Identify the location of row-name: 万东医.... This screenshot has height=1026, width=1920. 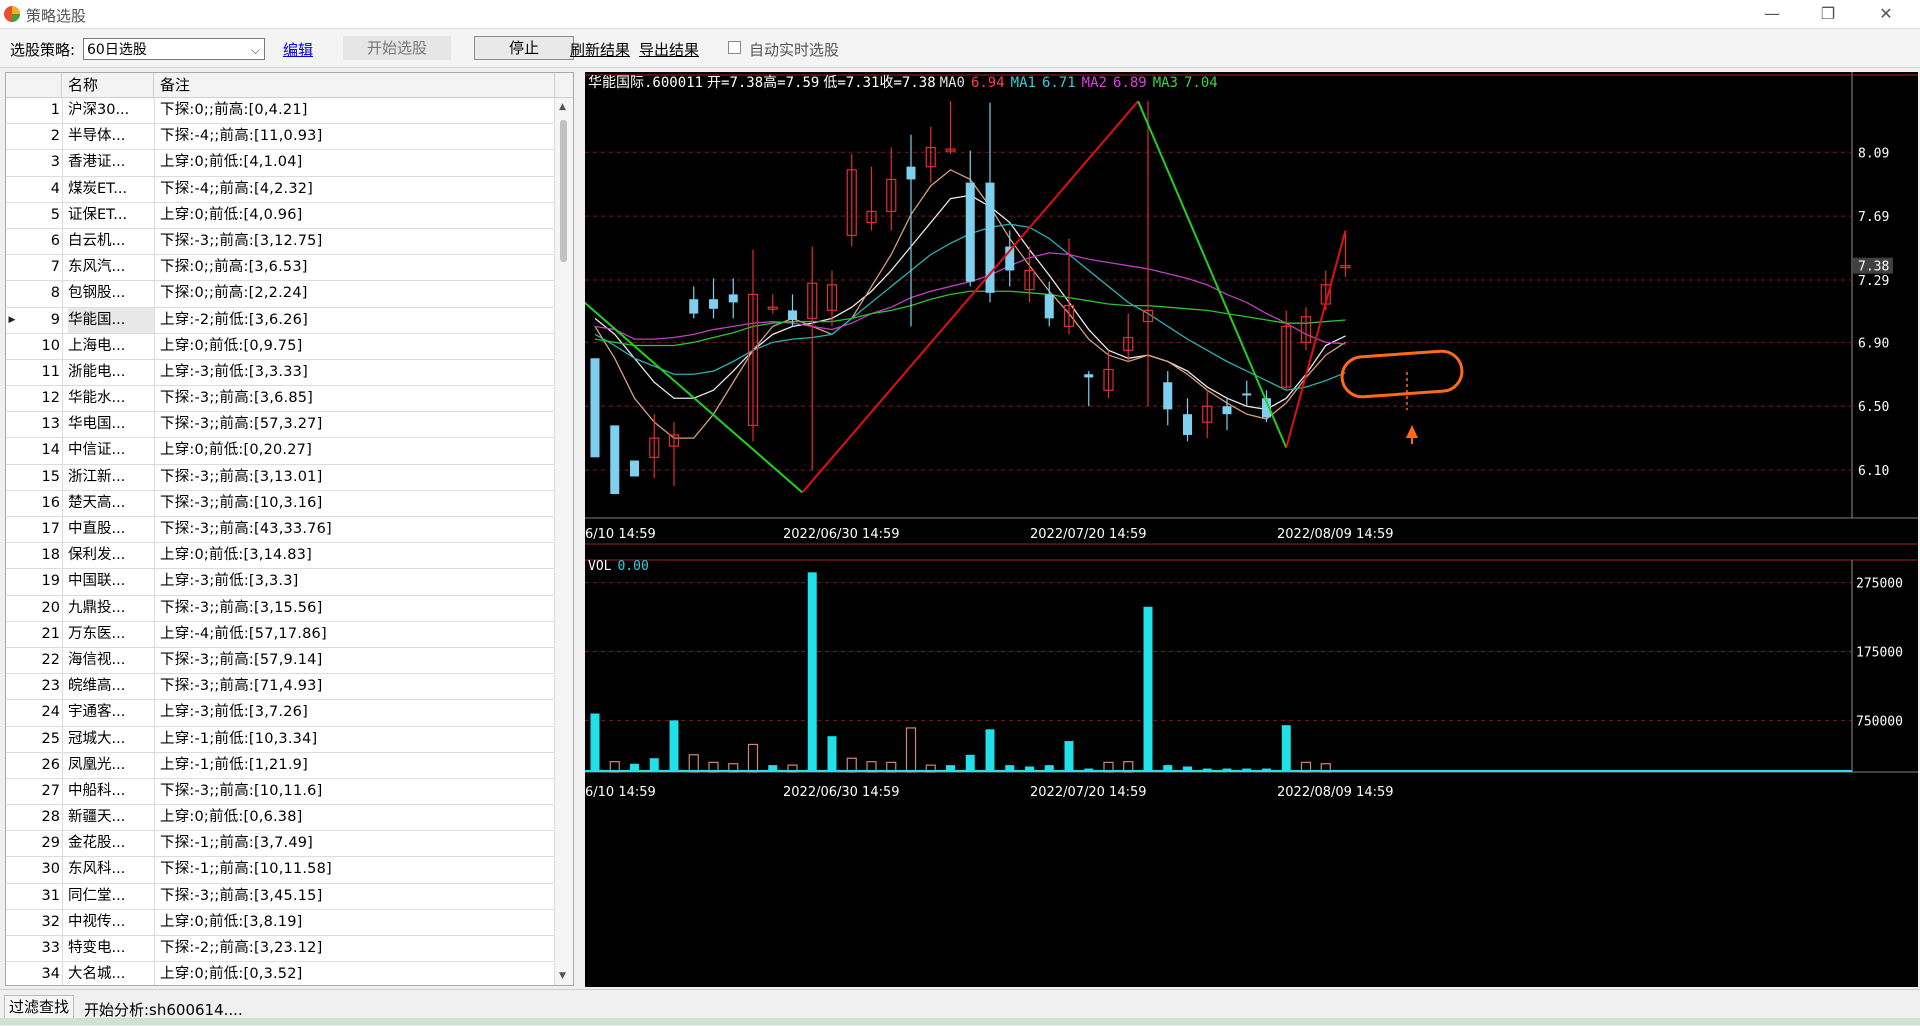
(111, 634).